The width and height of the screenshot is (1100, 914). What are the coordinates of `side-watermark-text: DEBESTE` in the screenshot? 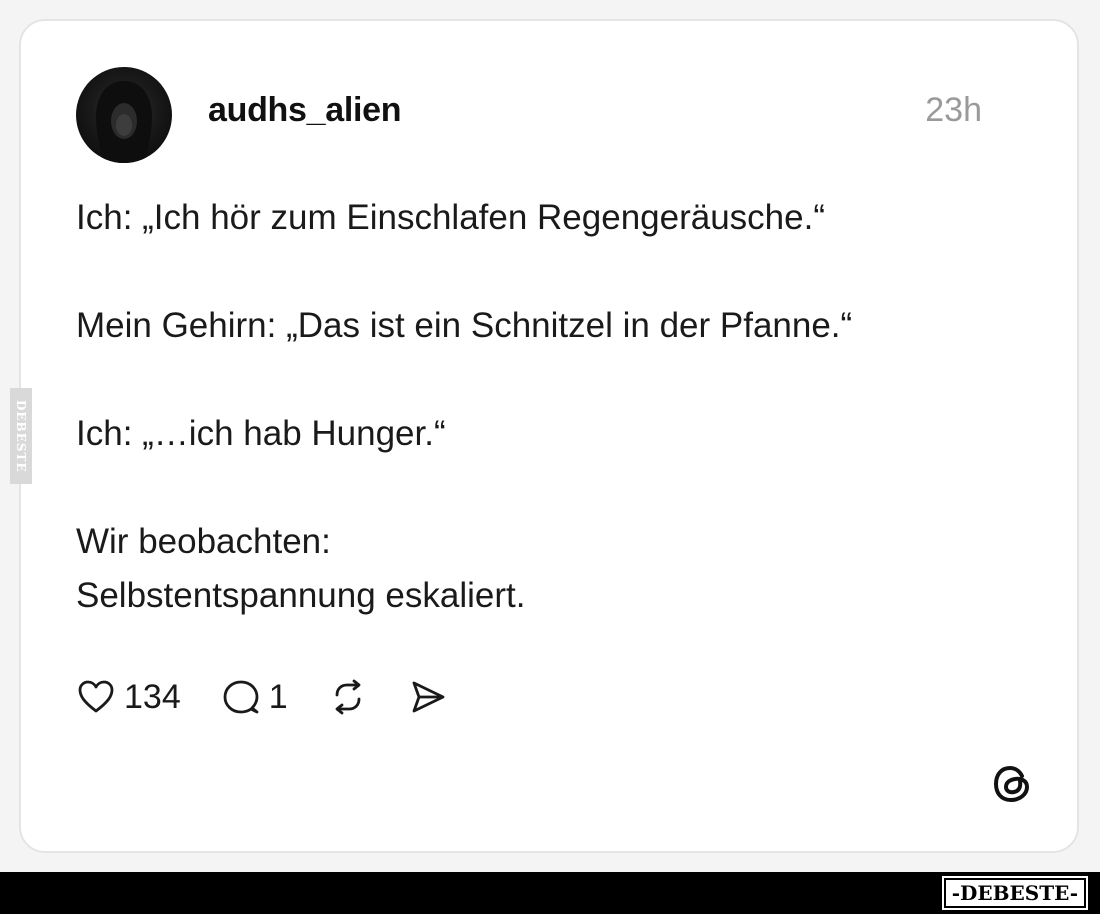 It's located at (21, 436).